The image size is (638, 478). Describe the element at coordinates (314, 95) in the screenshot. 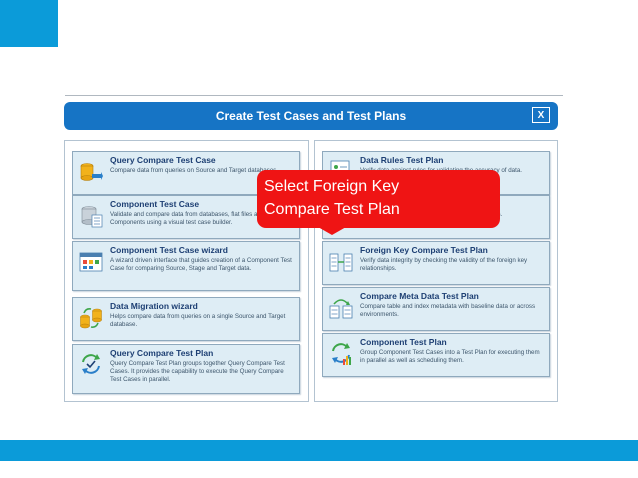

I see `divider-line` at that location.